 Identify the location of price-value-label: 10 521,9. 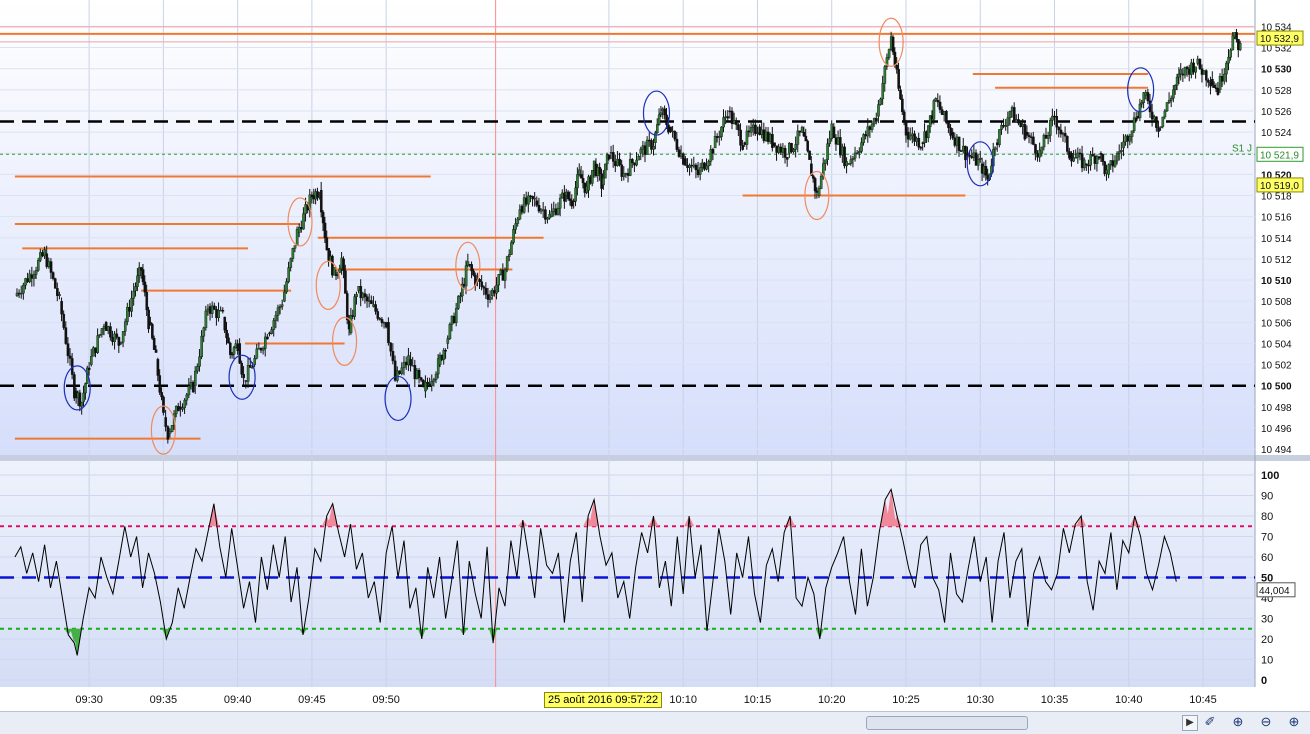
(1280, 154).